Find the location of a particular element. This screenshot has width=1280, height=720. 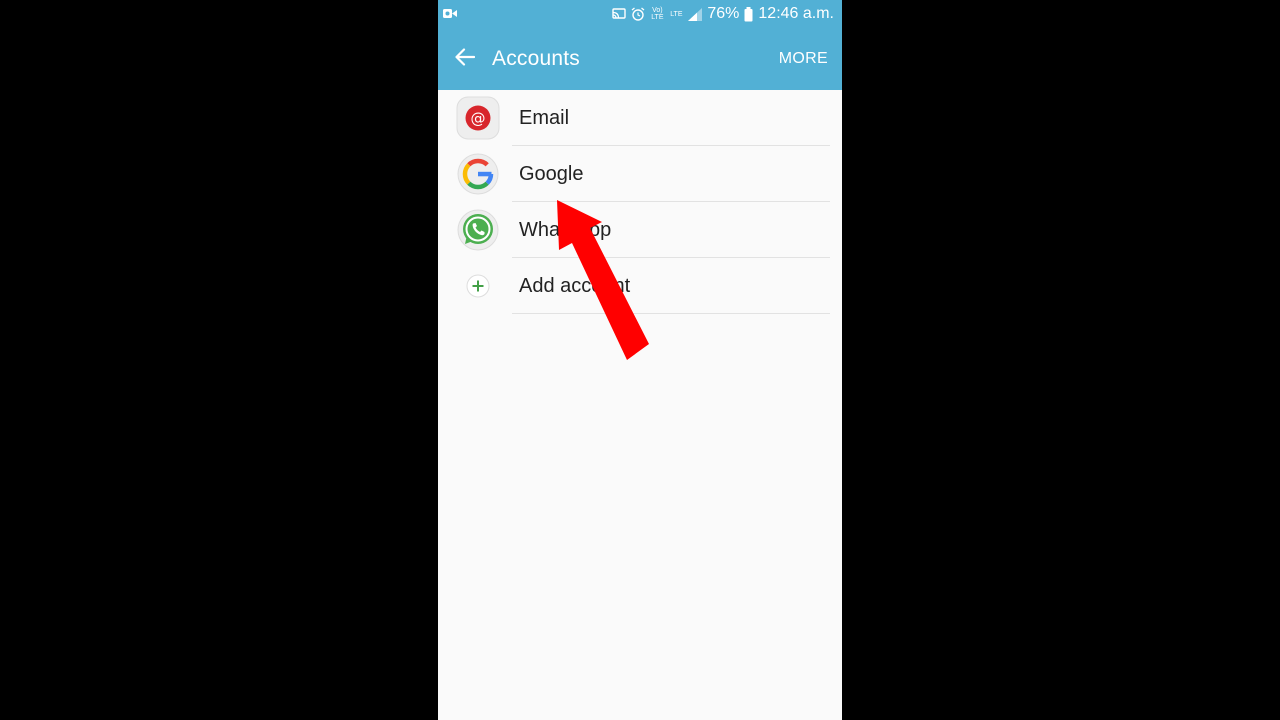

volte-indicator: Vo) LTE is located at coordinates (657, 14).